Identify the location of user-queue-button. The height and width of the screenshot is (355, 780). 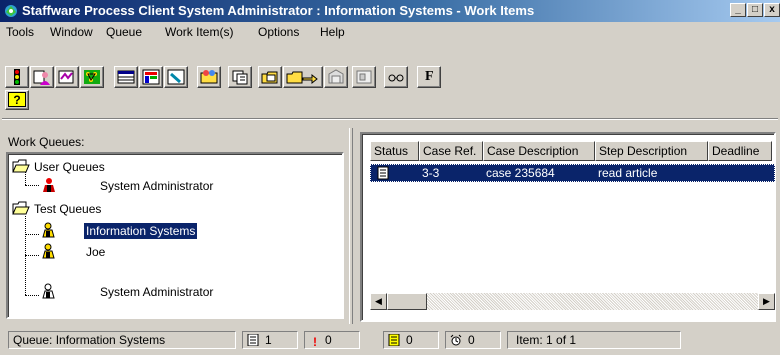
(42, 77).